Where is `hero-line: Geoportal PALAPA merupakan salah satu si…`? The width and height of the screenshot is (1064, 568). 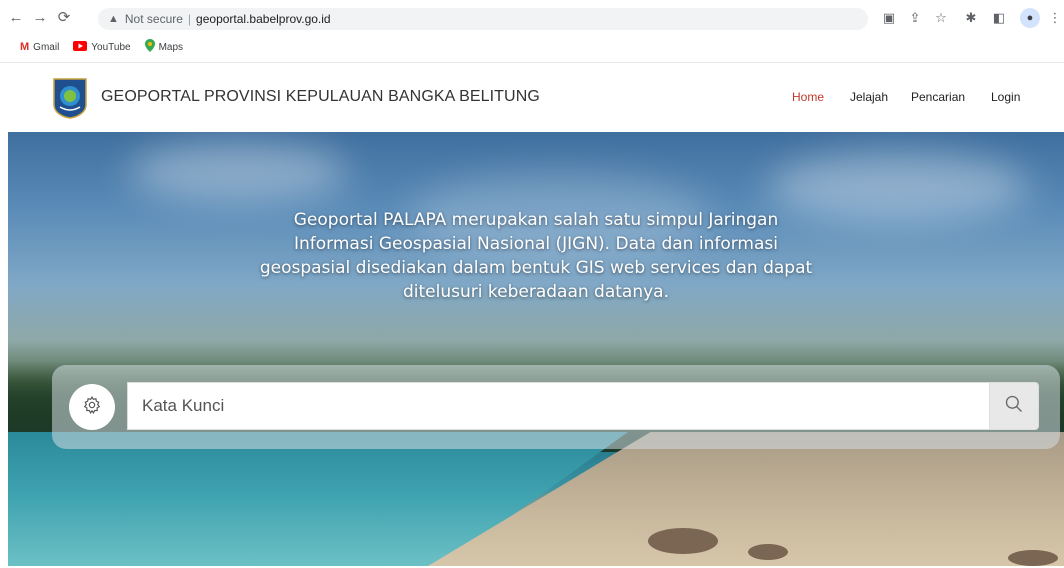
hero-line: Geoportal PALAPA merupakan salah satu si… is located at coordinates (536, 220).